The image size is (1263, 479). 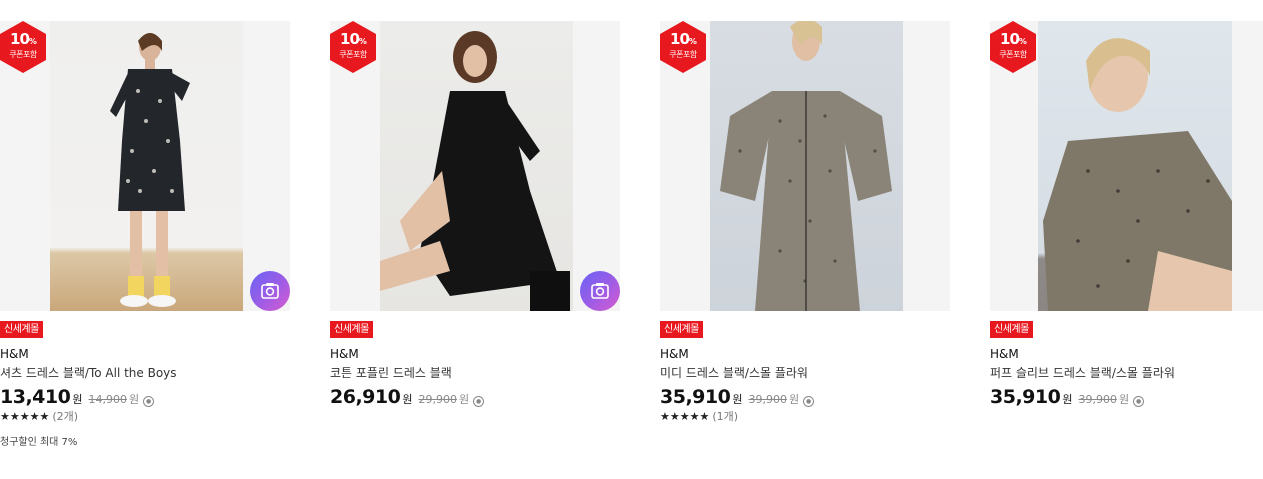 I want to click on review-count: (2개), so click(x=65, y=416).